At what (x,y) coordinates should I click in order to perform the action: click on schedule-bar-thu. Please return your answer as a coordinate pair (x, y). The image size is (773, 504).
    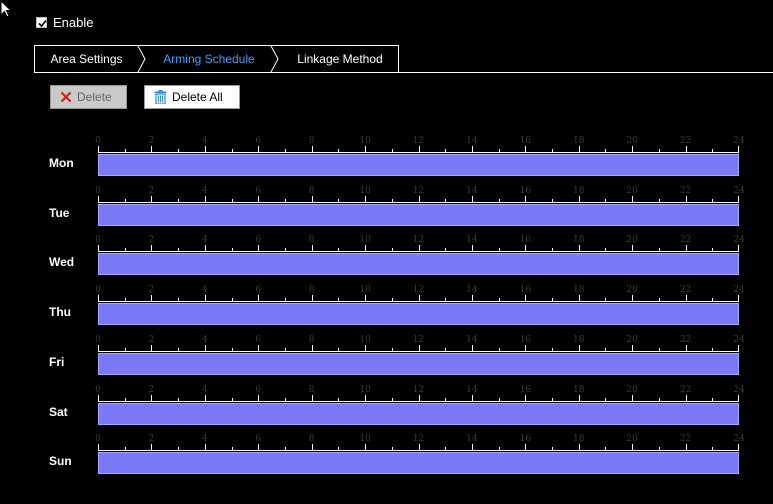
    Looking at the image, I should click on (418, 314).